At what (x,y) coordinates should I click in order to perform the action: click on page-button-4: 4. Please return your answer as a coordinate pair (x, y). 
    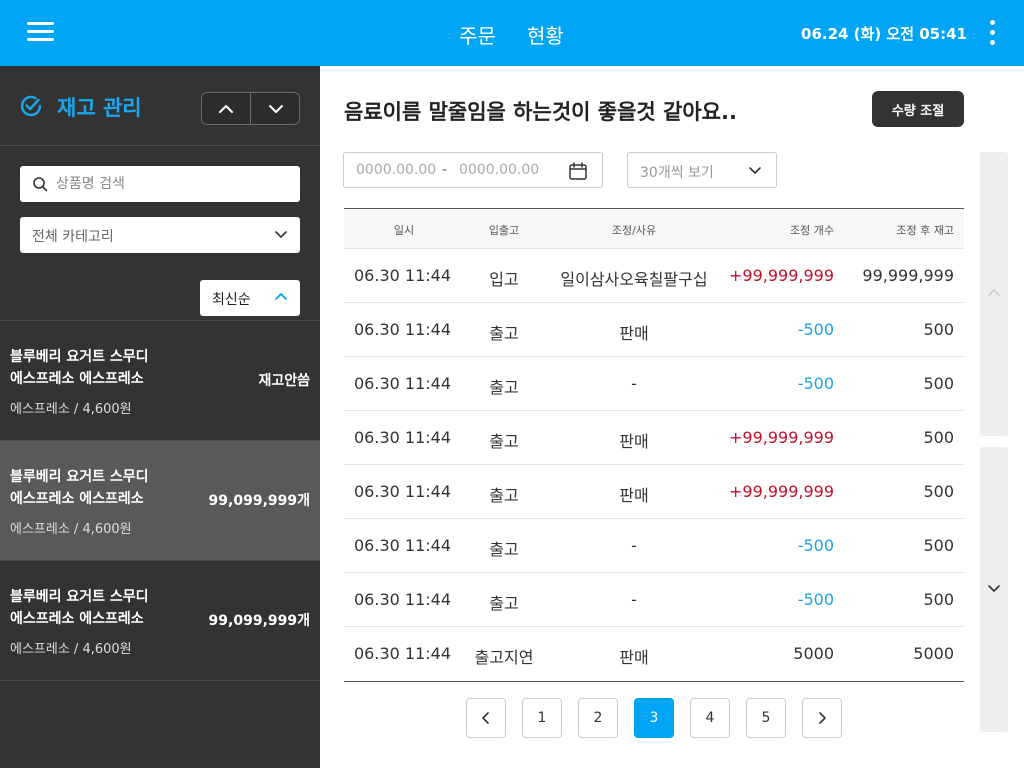
    Looking at the image, I should click on (710, 718).